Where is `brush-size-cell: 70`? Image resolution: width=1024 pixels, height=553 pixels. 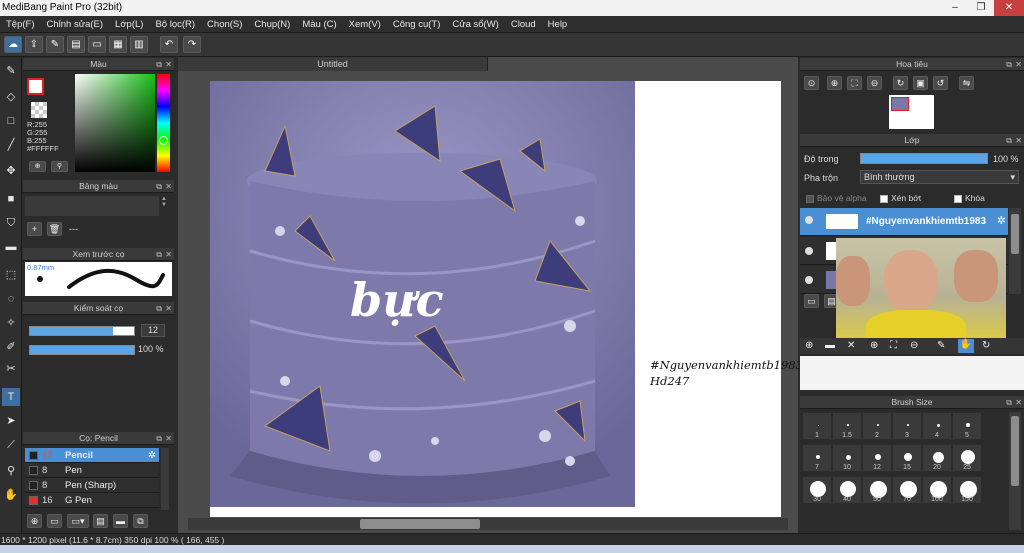 brush-size-cell: 70 is located at coordinates (907, 490).